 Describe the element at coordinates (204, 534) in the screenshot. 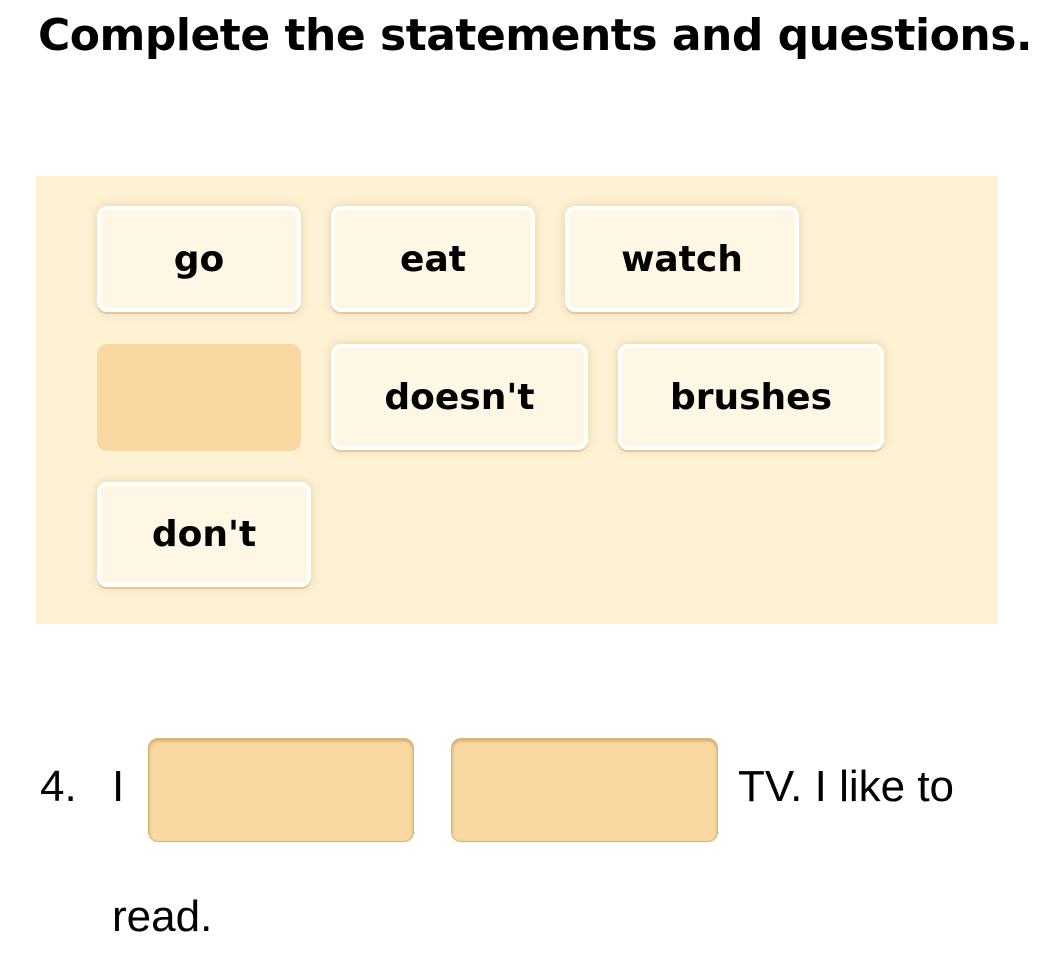

I see `word-tile-dont: don't` at that location.